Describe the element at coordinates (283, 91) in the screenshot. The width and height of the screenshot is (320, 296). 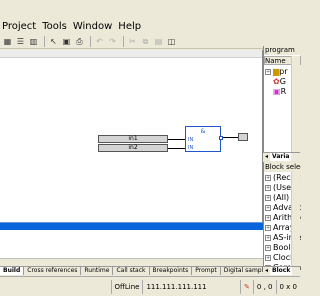
I see `tree-item-label: R` at that location.